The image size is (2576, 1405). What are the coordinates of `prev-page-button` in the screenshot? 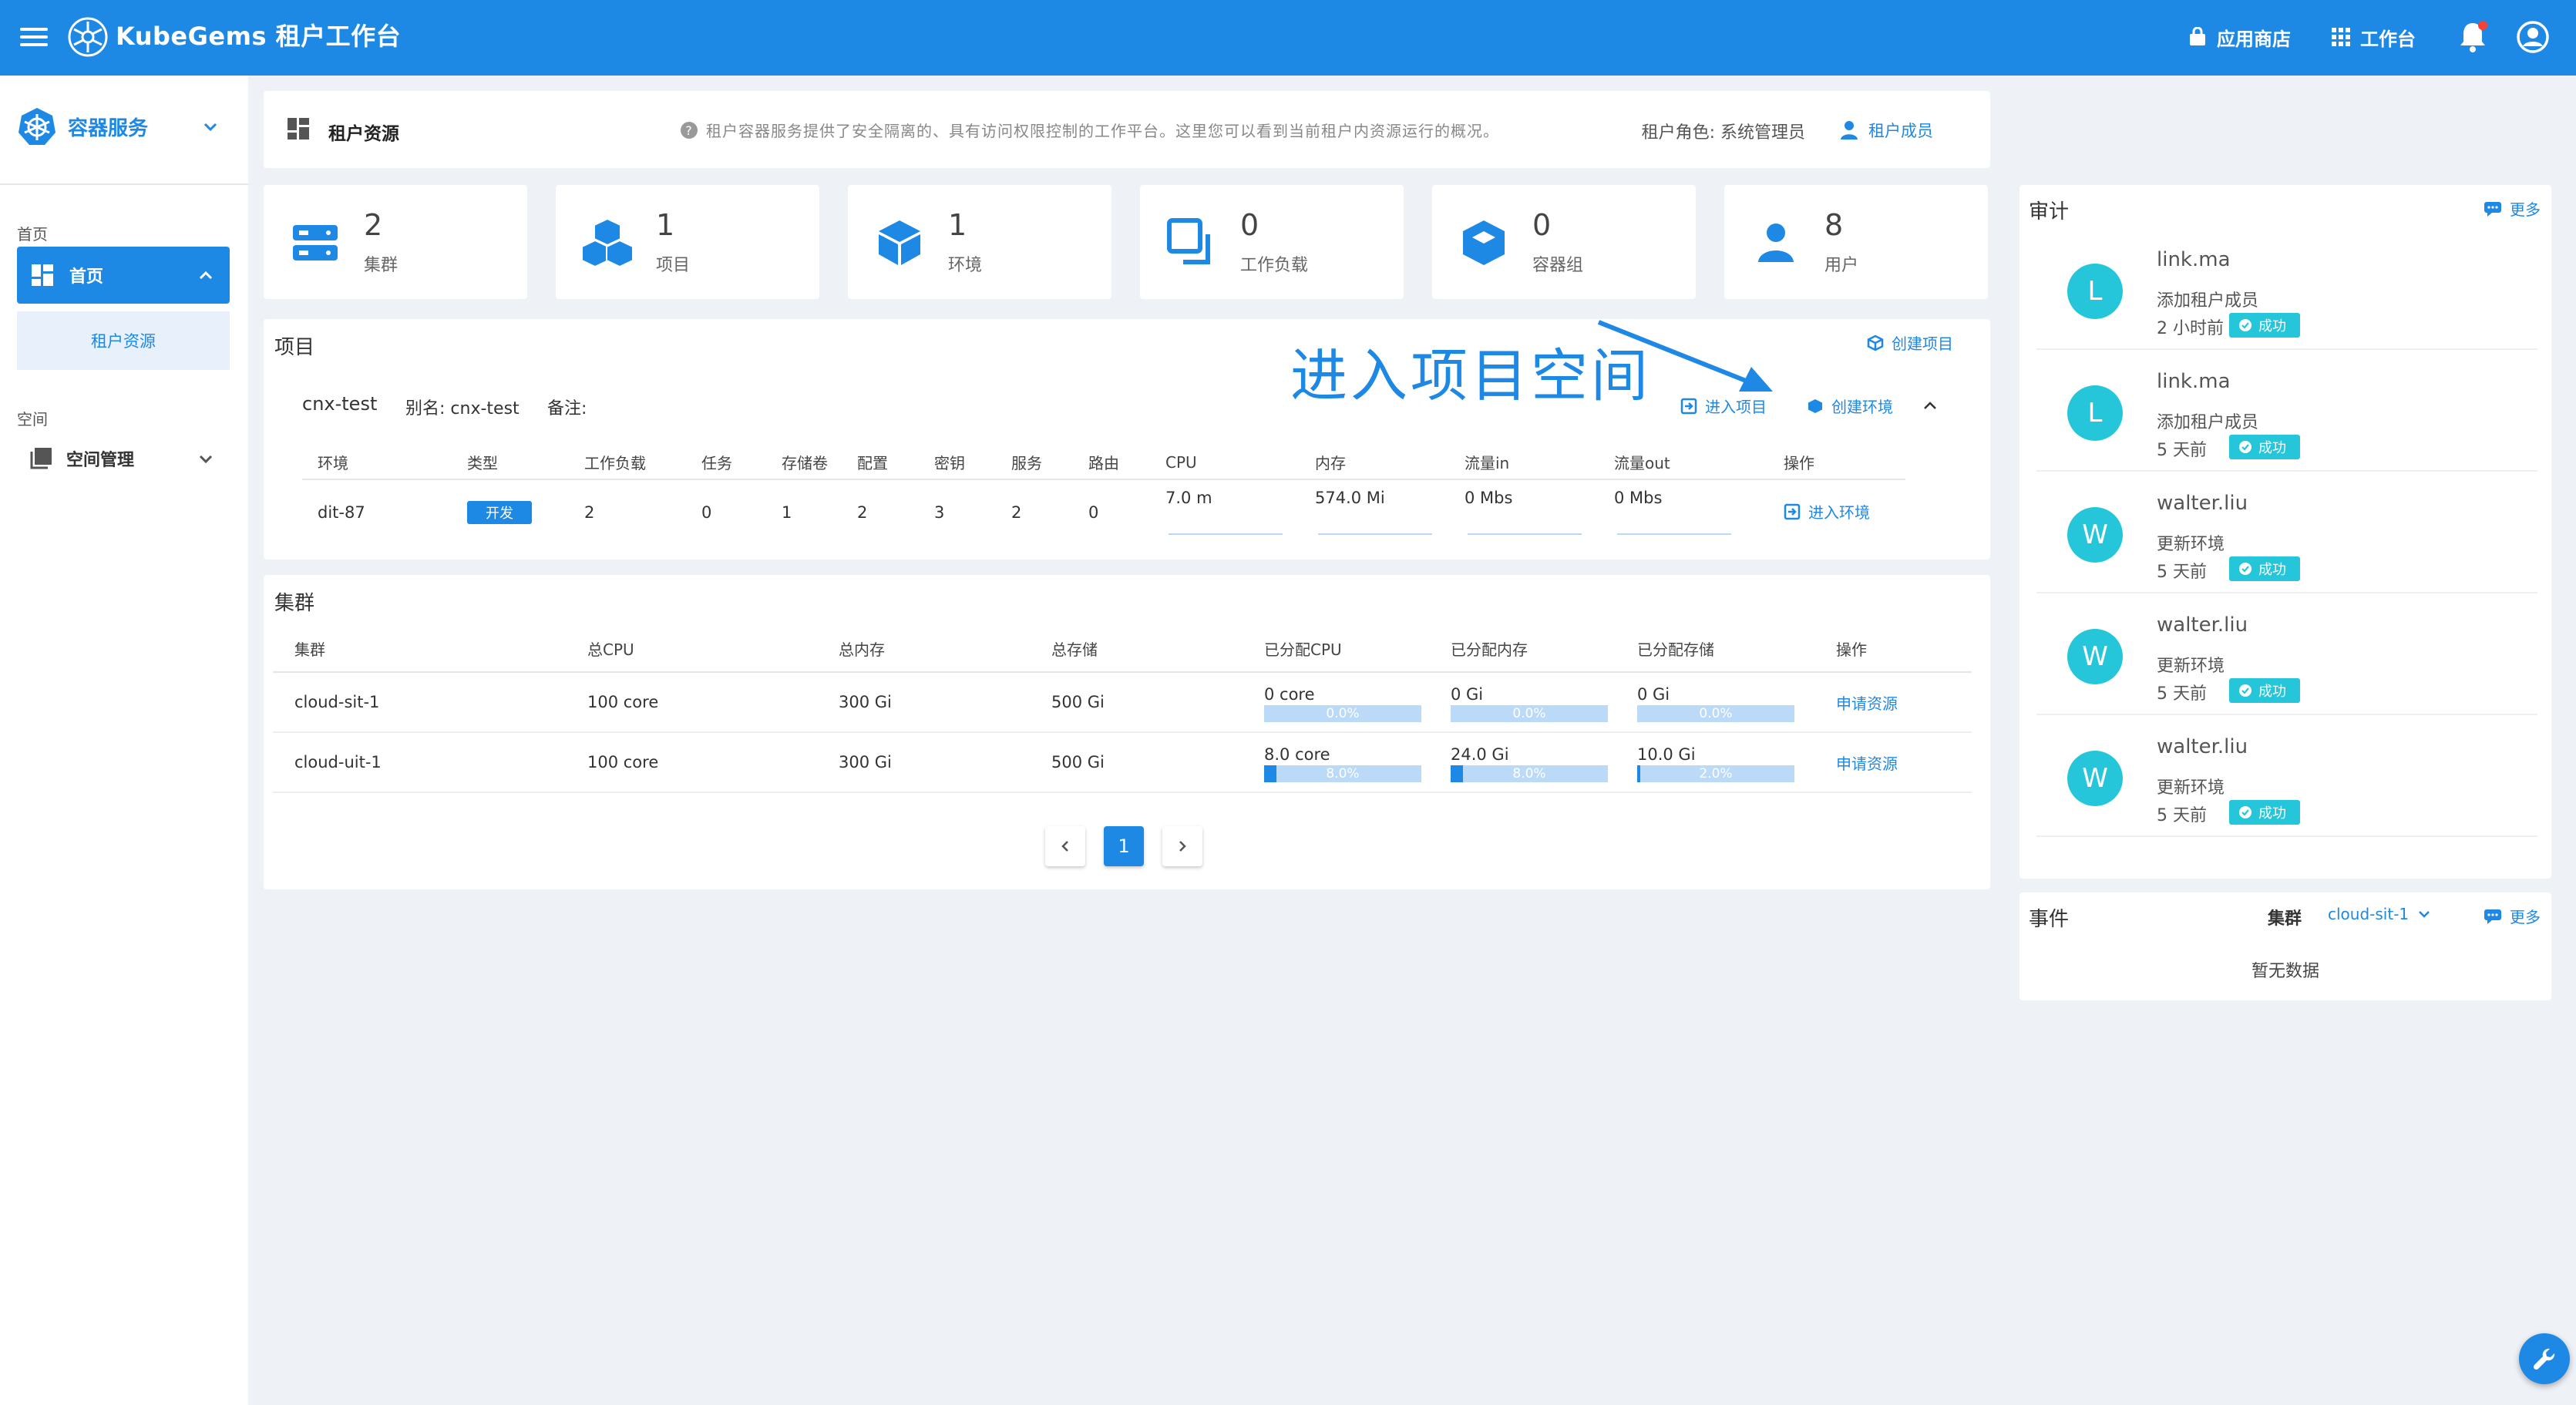 It's located at (1065, 846).